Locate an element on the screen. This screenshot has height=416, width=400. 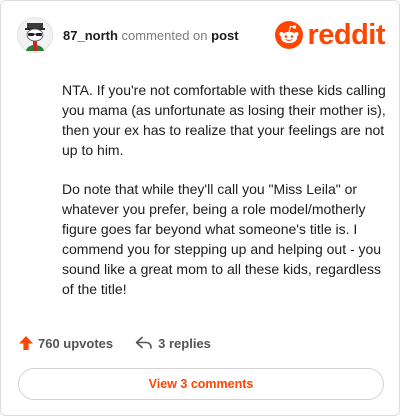
upvote-count: 760 upvotes is located at coordinates (76, 343).